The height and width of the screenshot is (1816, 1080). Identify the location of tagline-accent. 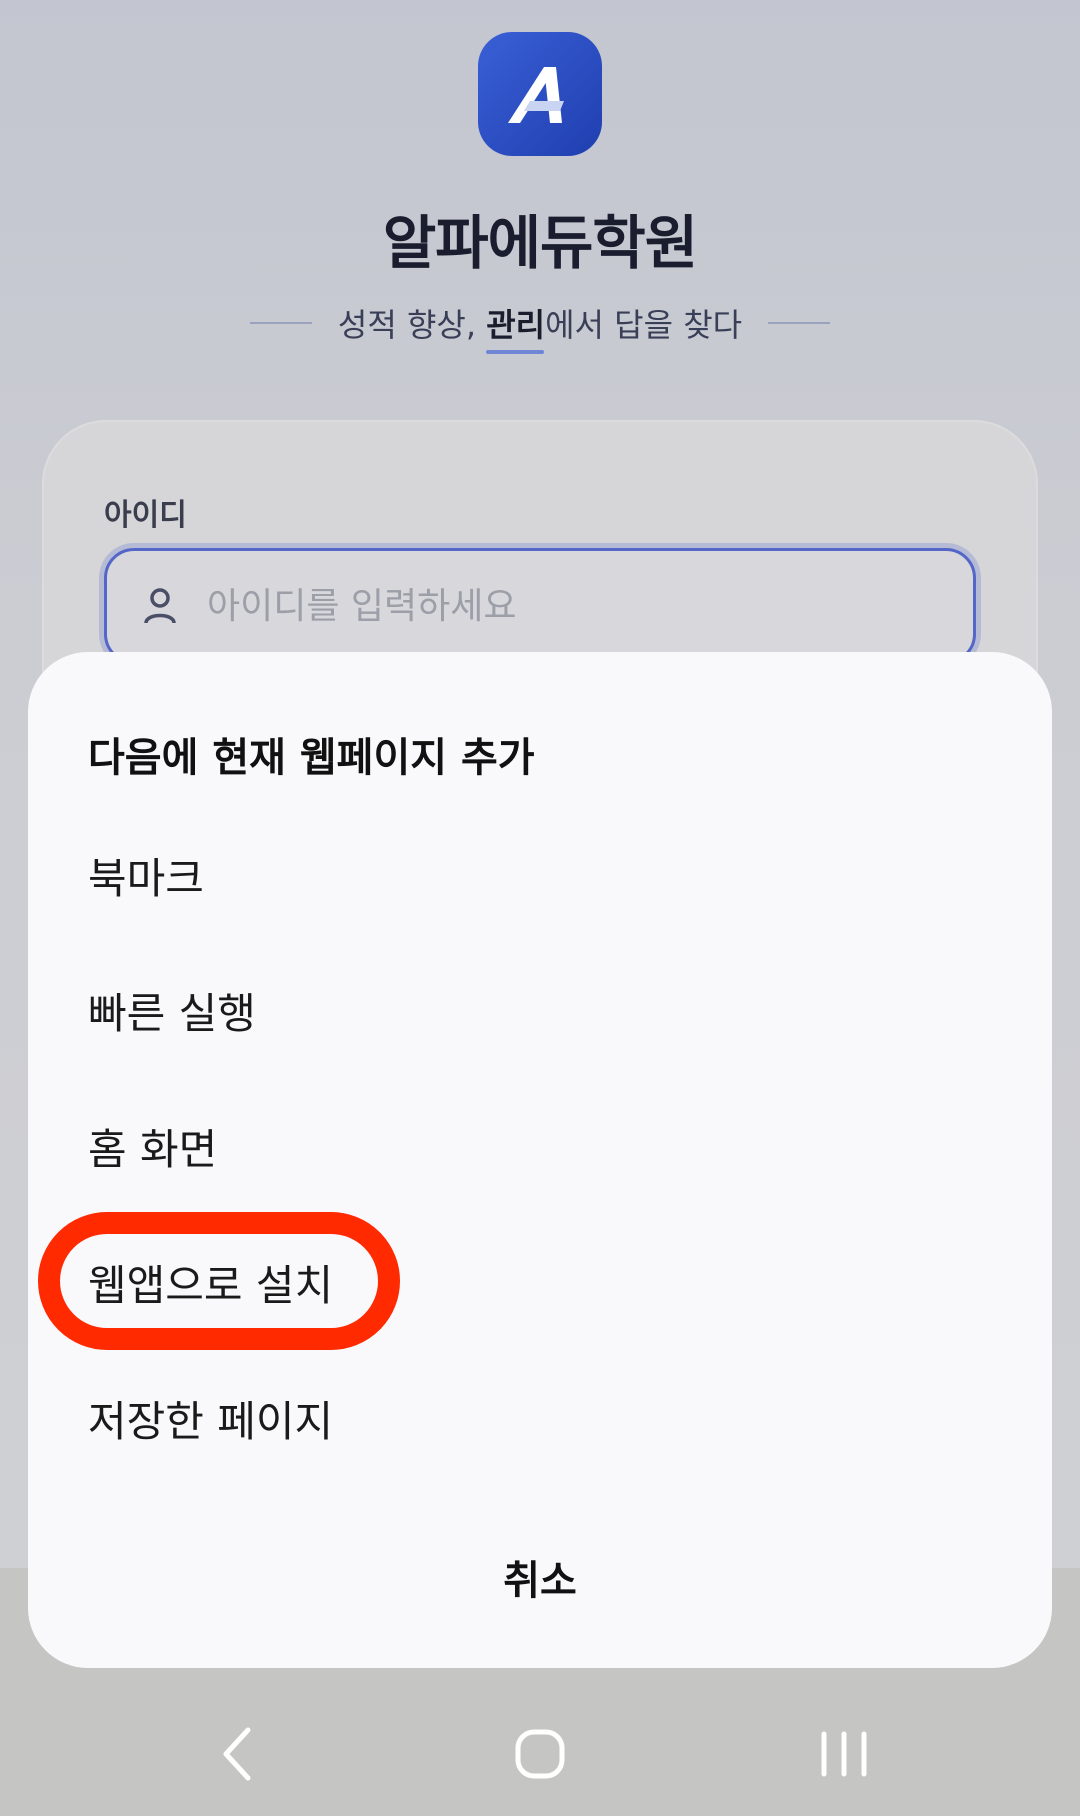
(515, 352).